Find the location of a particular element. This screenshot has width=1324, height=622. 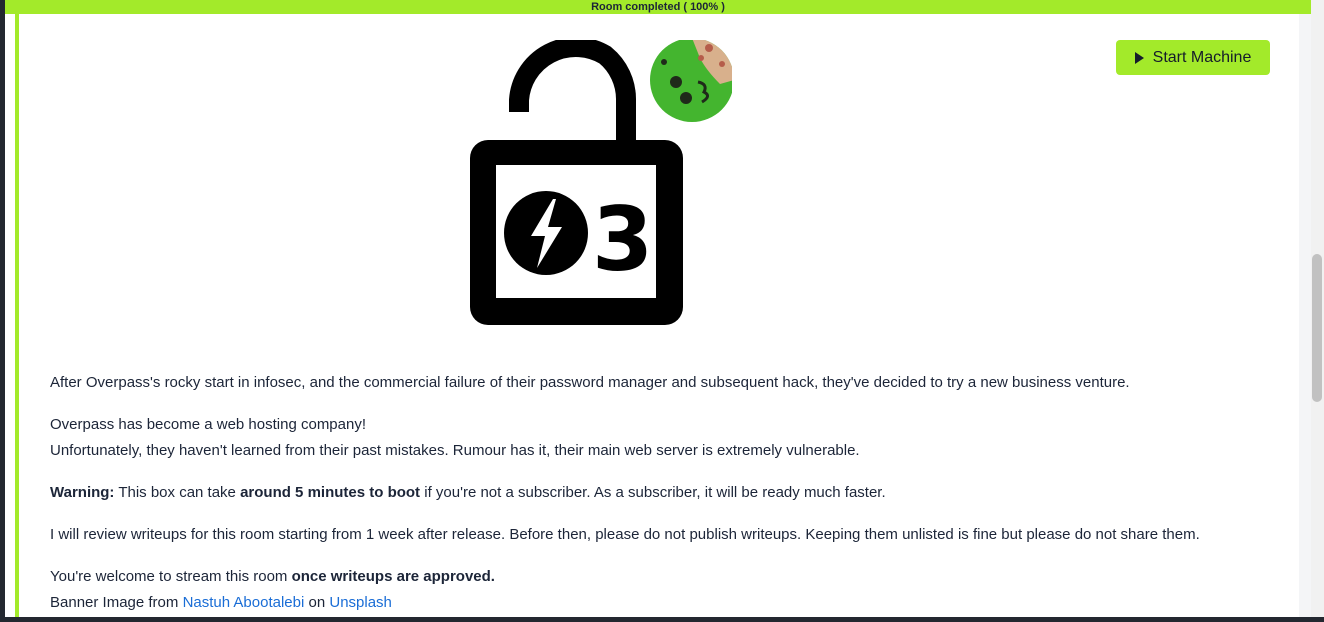

cookie-icon is located at coordinates (690, 81).